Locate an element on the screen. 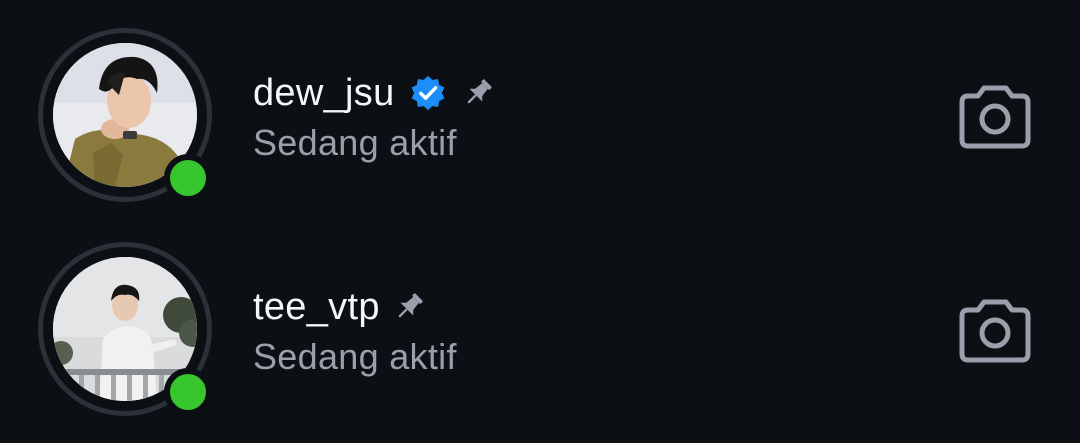 The height and width of the screenshot is (443, 1080). username: tee_vtp is located at coordinates (316, 307).